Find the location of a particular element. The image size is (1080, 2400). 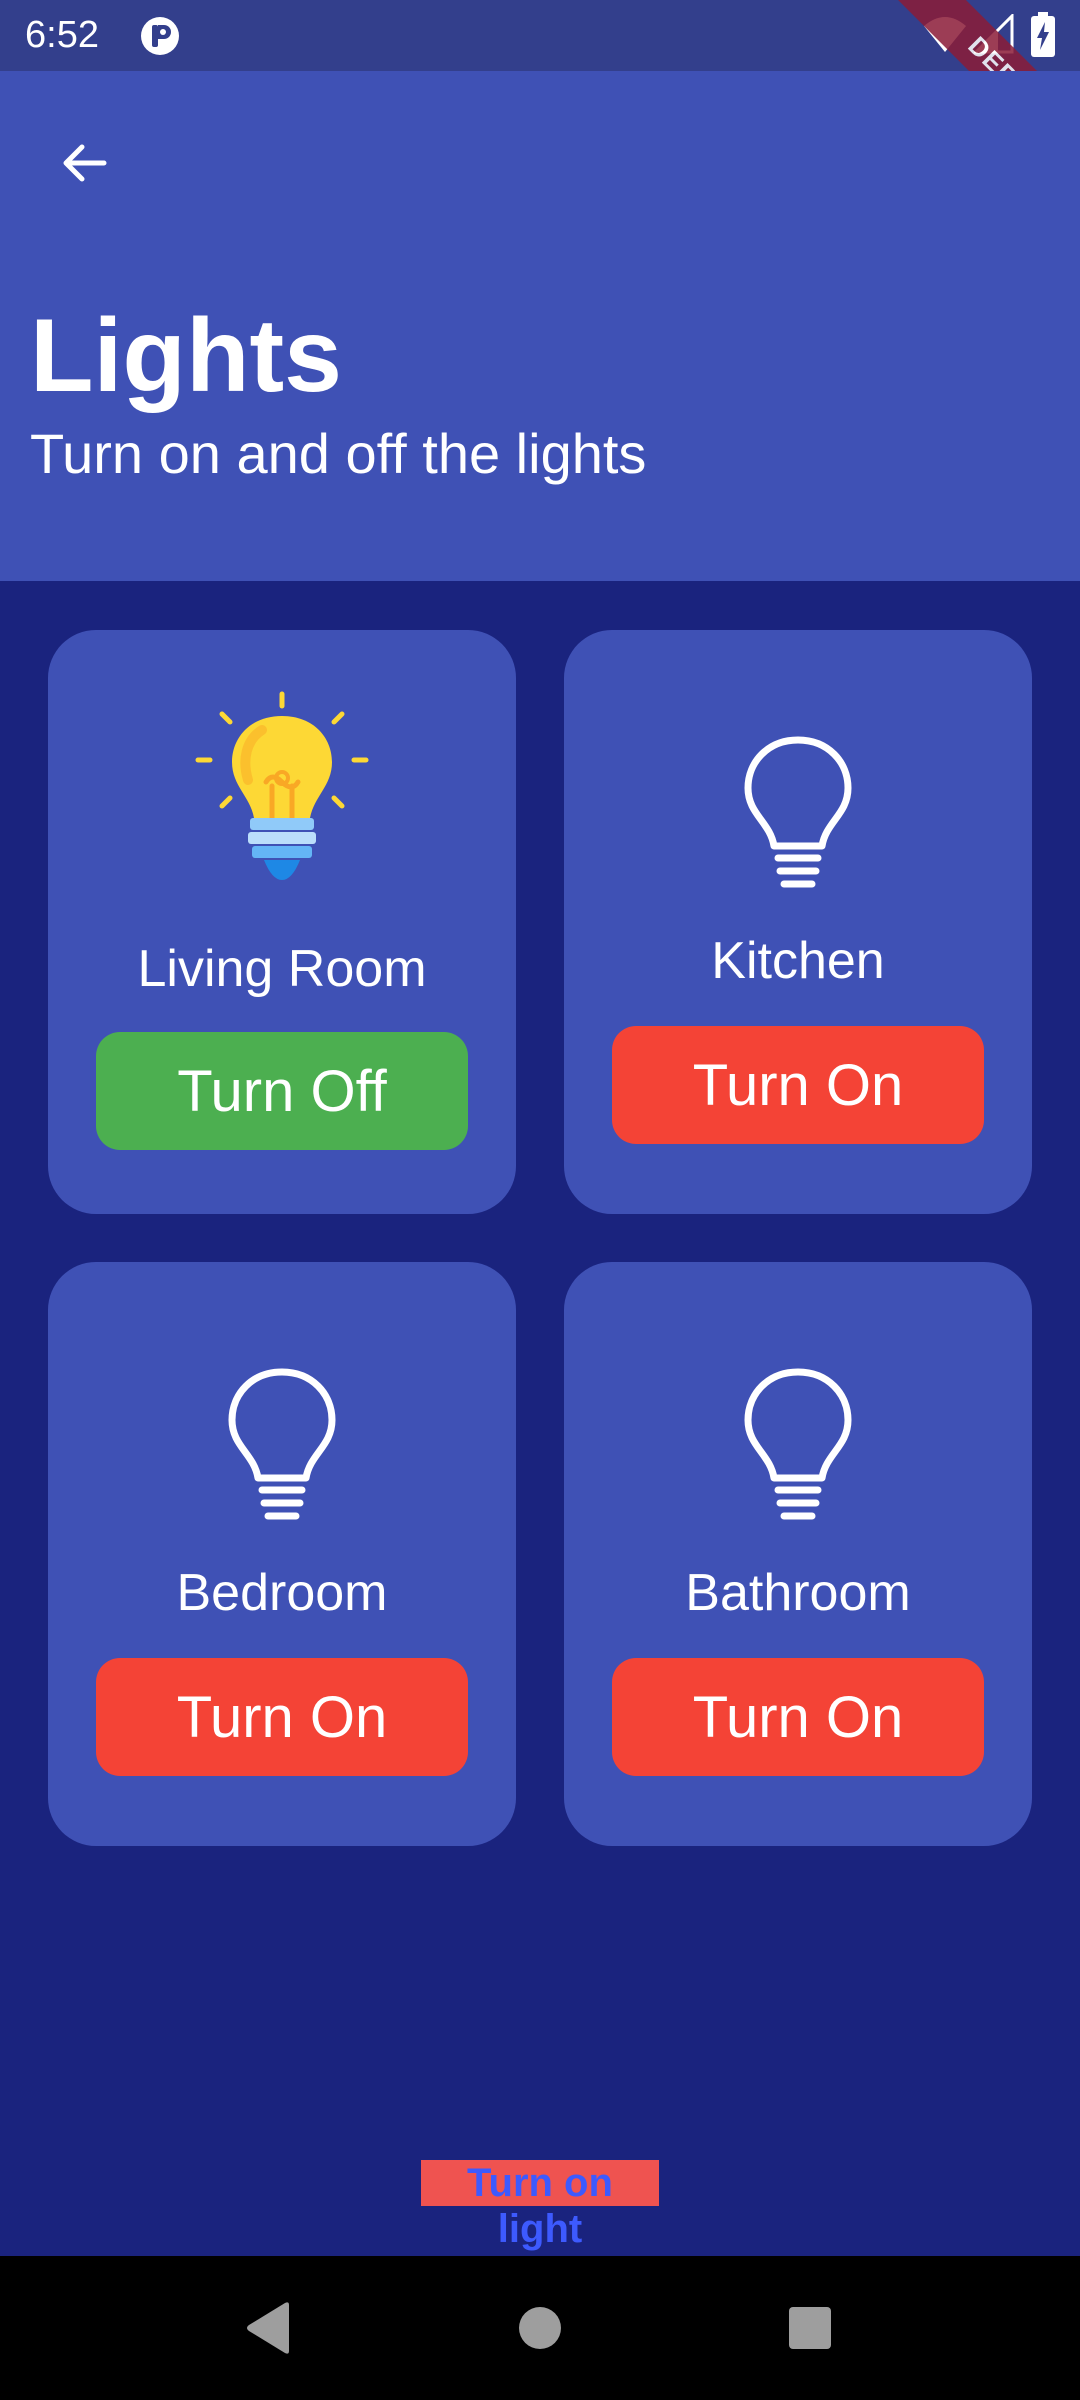

light-status-text: Turn on light is located at coordinates (540, 2205).